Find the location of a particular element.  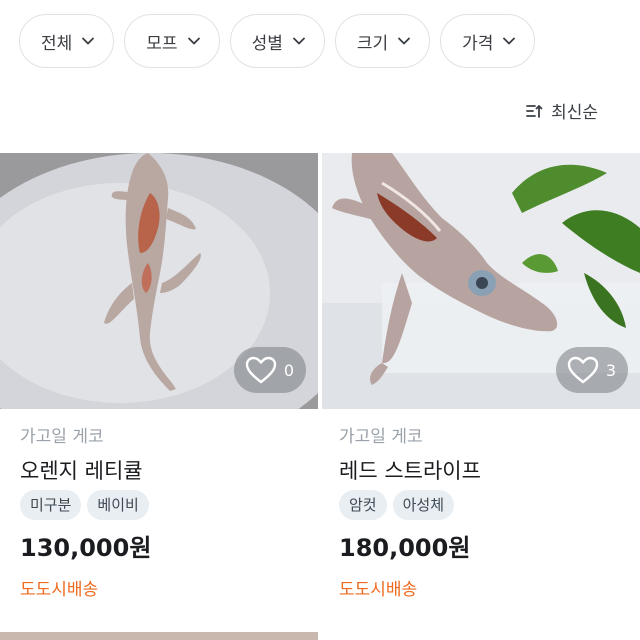

filter-all: 전체 is located at coordinates (67, 41).